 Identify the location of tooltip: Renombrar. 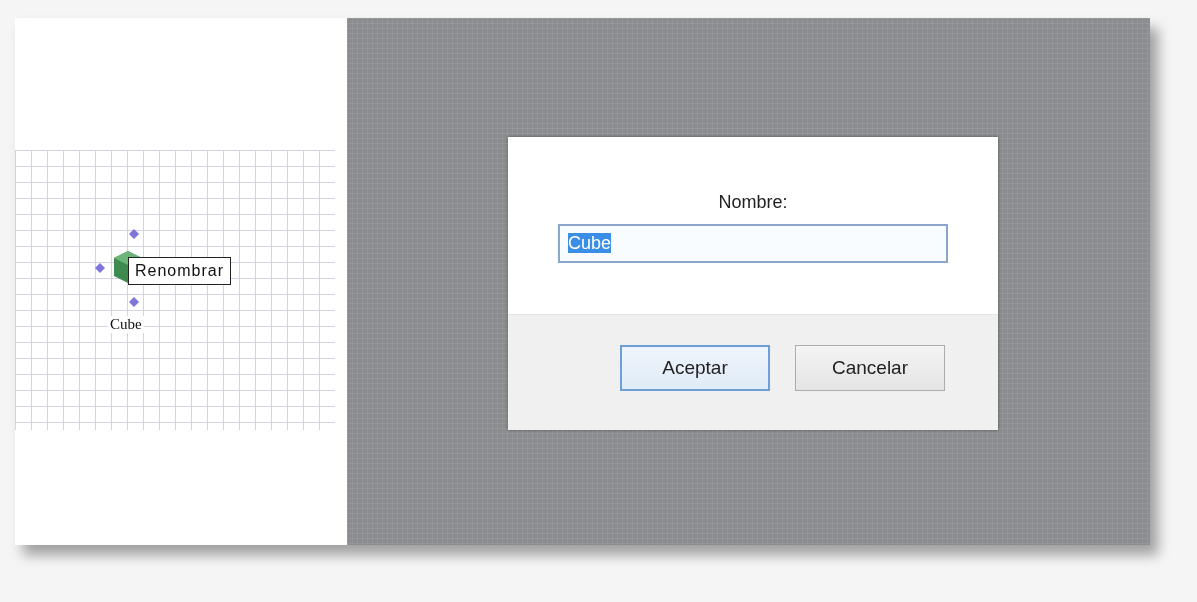
(180, 271).